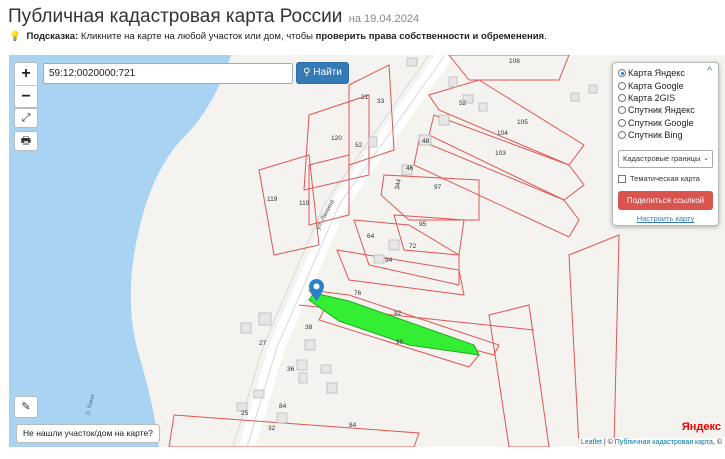 The width and height of the screenshot is (725, 459). Describe the element at coordinates (502, 133) in the screenshot. I see `svg-text: 104` at that location.